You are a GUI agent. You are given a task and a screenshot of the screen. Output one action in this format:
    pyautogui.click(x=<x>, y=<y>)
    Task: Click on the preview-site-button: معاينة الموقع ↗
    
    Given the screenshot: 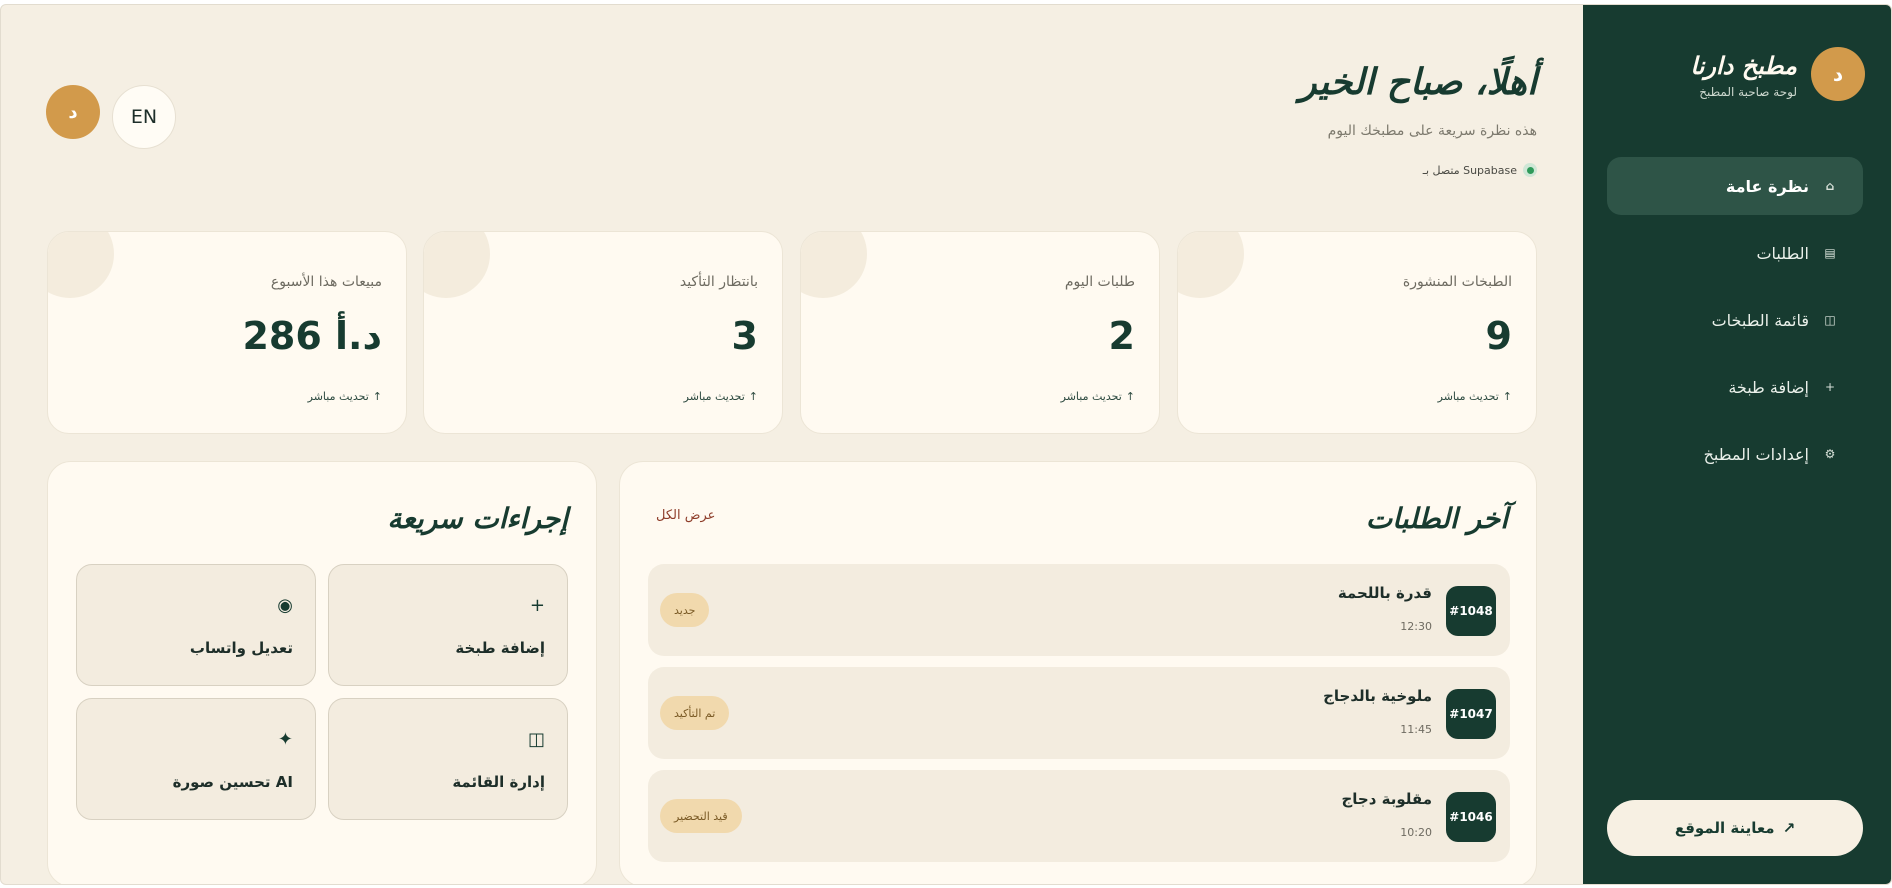 What is the action you would take?
    pyautogui.click(x=1735, y=828)
    